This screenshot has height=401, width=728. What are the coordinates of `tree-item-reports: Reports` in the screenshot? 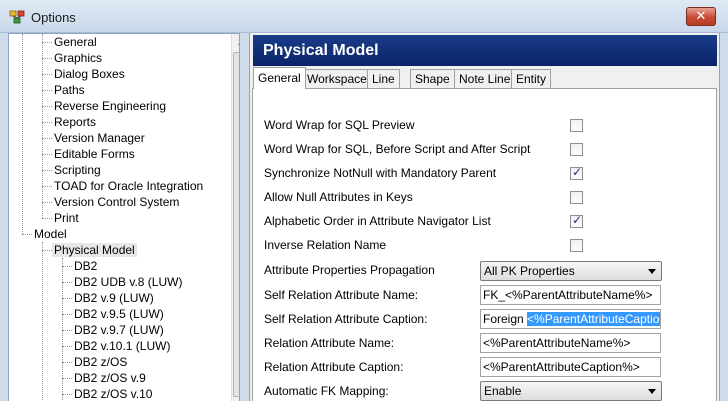 It's located at (75, 122).